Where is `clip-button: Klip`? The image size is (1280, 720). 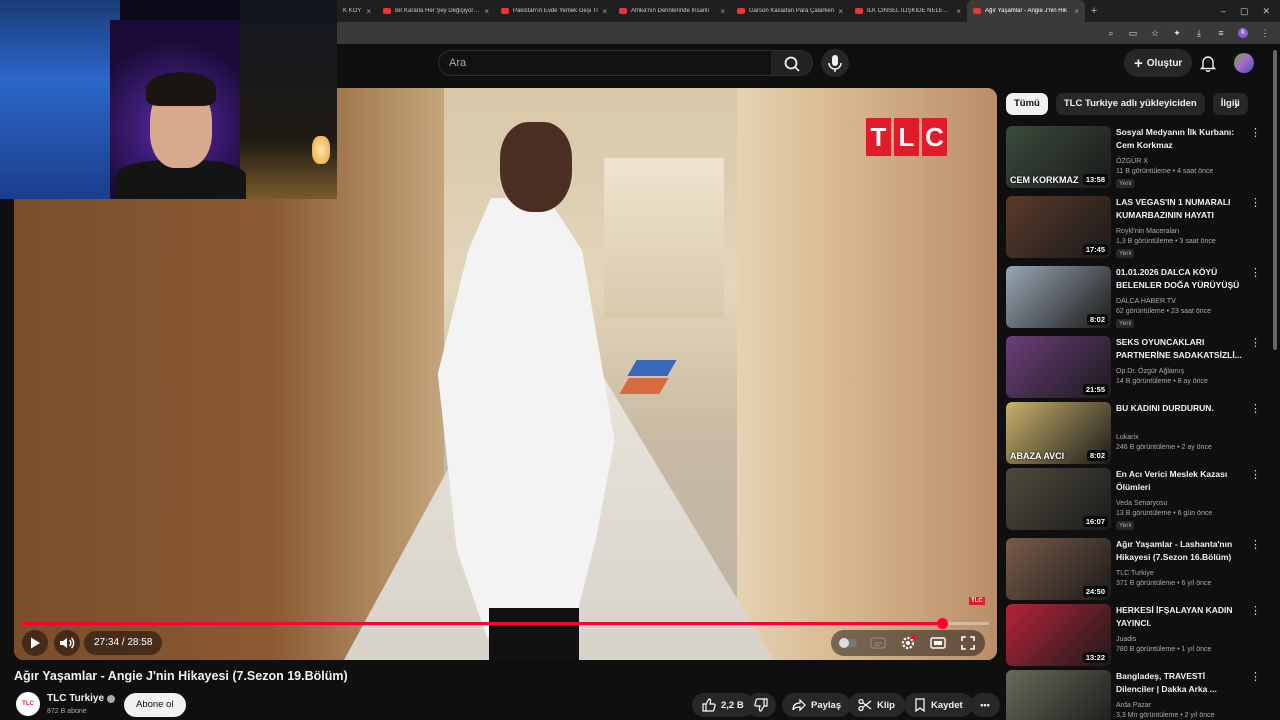 clip-button: Klip is located at coordinates (876, 705).